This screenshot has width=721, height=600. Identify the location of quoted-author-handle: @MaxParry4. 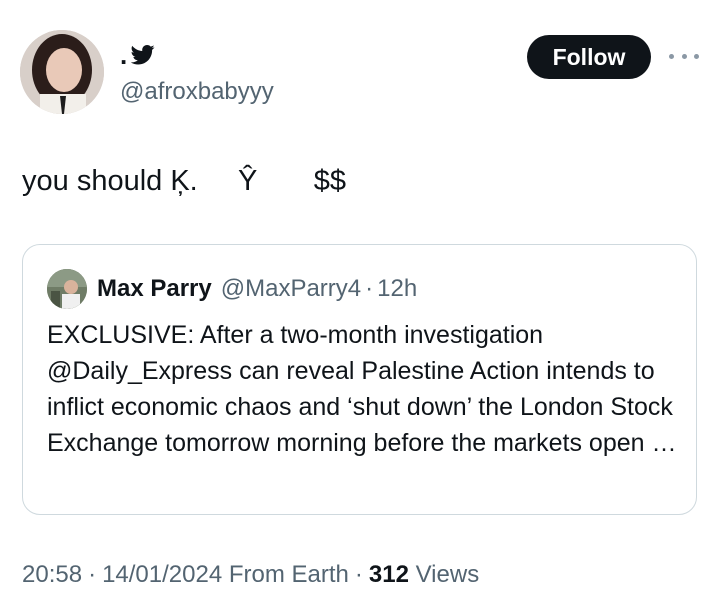
(291, 289).